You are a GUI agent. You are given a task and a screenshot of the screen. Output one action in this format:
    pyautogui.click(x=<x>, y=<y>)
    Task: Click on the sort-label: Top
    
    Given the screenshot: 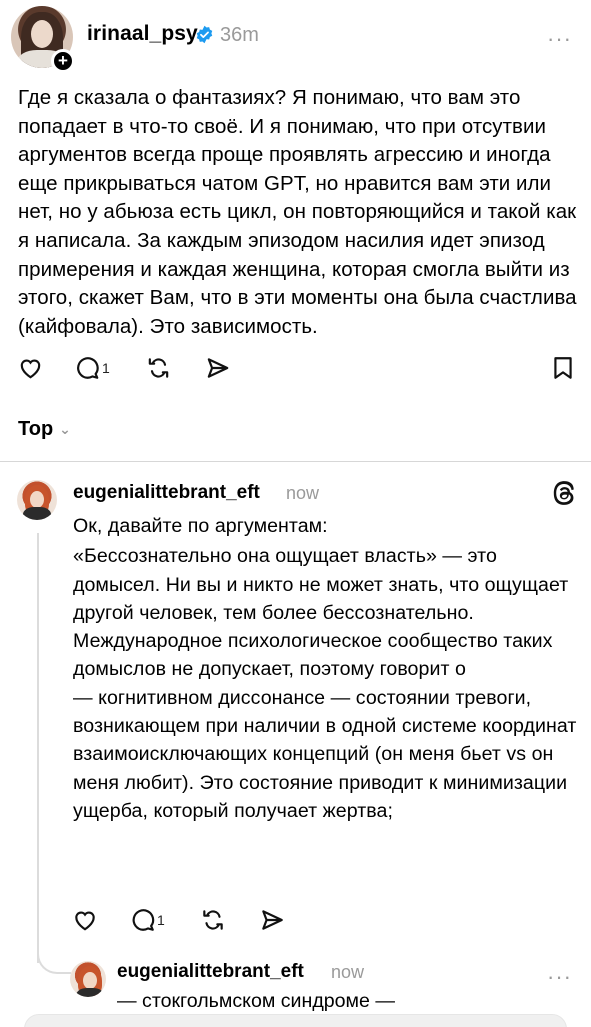 What is the action you would take?
    pyautogui.click(x=36, y=429)
    